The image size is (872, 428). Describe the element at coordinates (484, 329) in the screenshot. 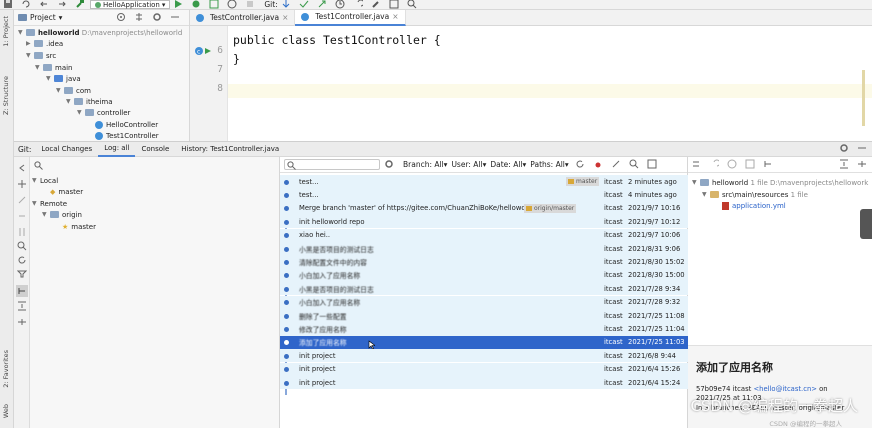

I see `commit-row: 修改了应用名称 itcast 2021/7/25 11:04` at that location.